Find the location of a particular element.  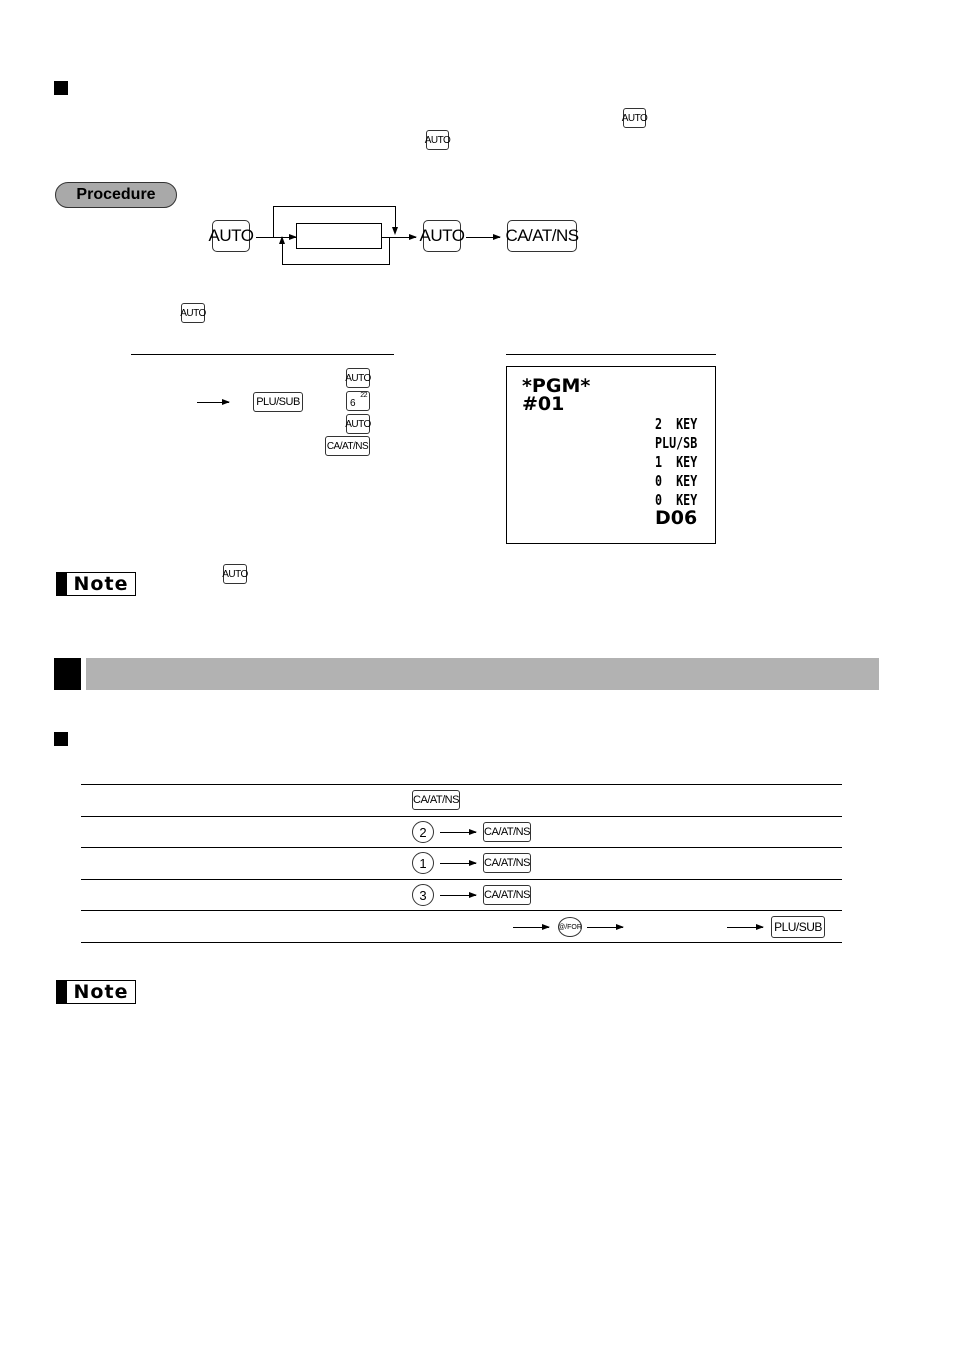

receipt-line: 2 KEY is located at coordinates (676, 424).